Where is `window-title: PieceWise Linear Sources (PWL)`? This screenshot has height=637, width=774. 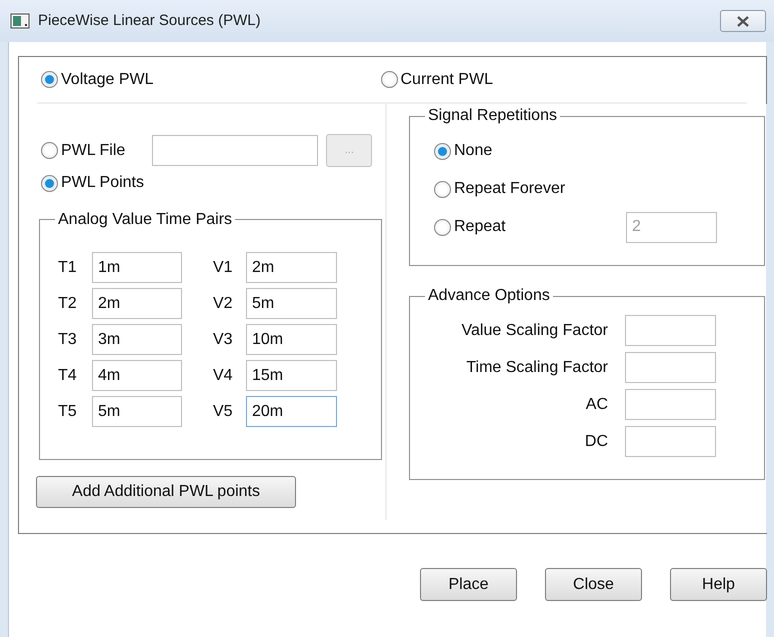 window-title: PieceWise Linear Sources (PWL) is located at coordinates (149, 20).